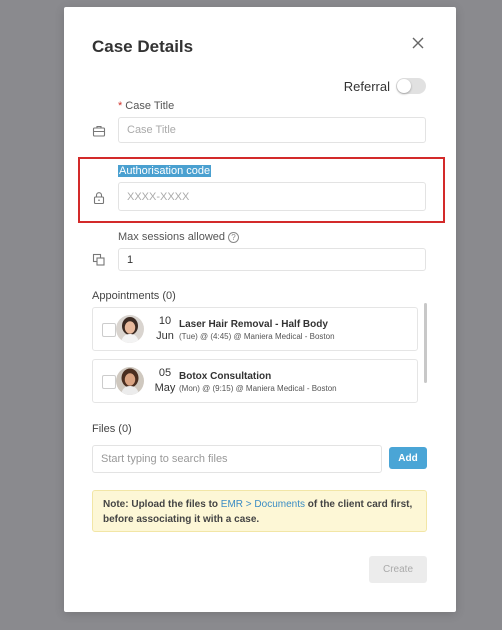  I want to click on files-search-placeholder: Start typing to search files, so click(164, 459).